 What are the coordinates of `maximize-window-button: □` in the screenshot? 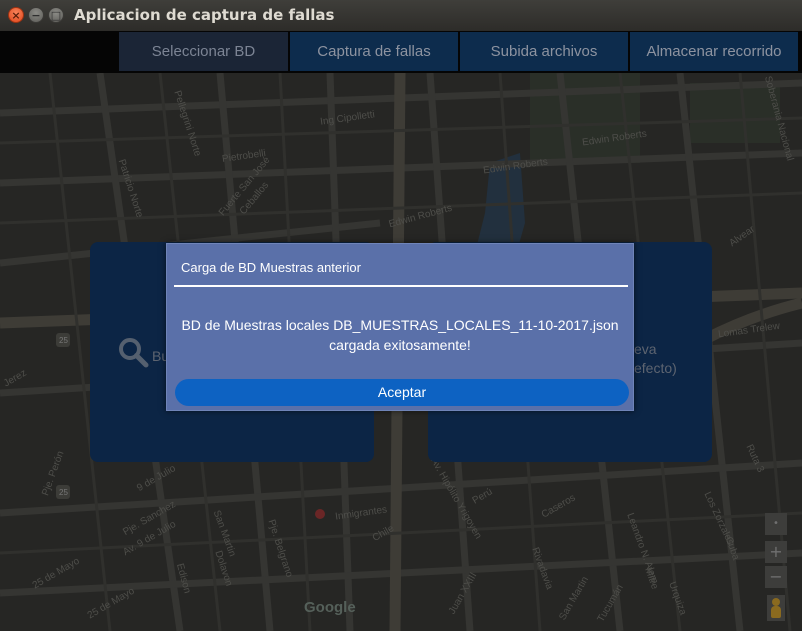 It's located at (56, 15).